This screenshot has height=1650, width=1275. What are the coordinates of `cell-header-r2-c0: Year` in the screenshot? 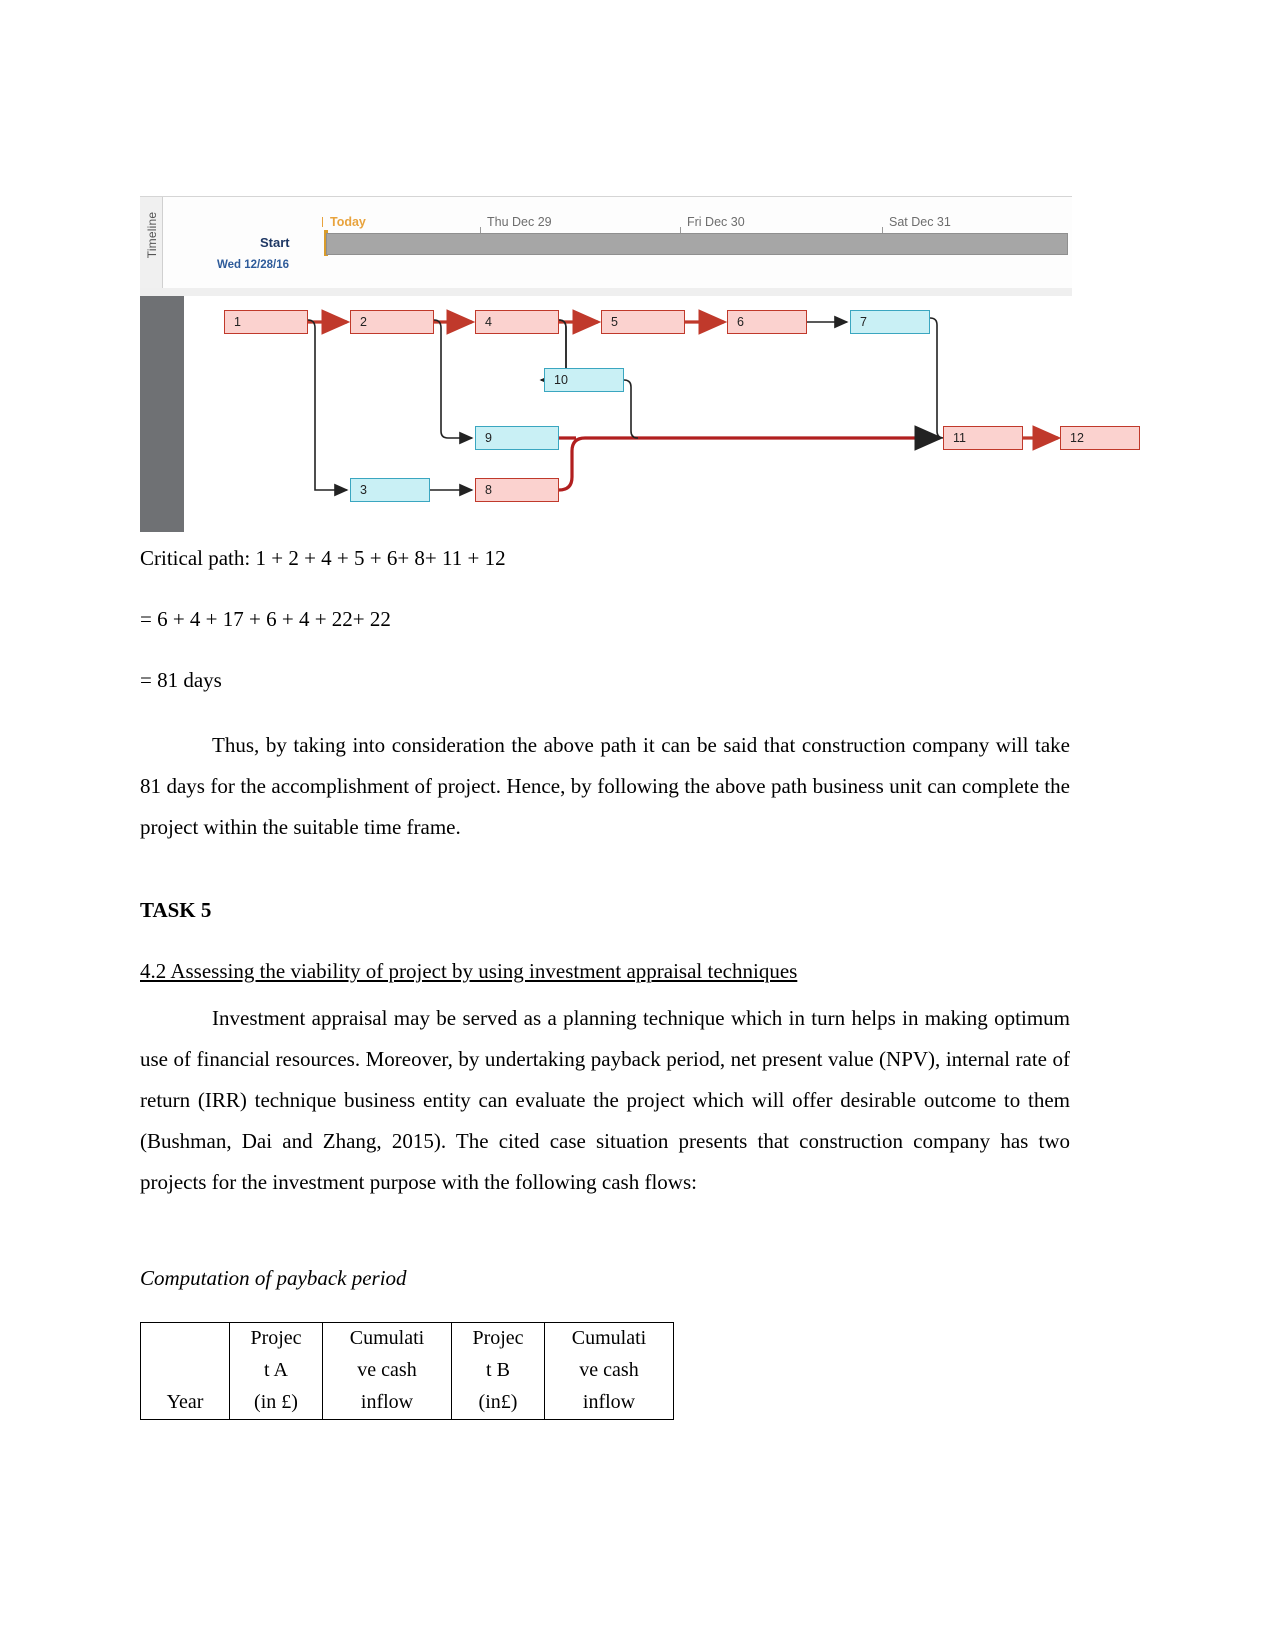 It's located at (185, 1403).